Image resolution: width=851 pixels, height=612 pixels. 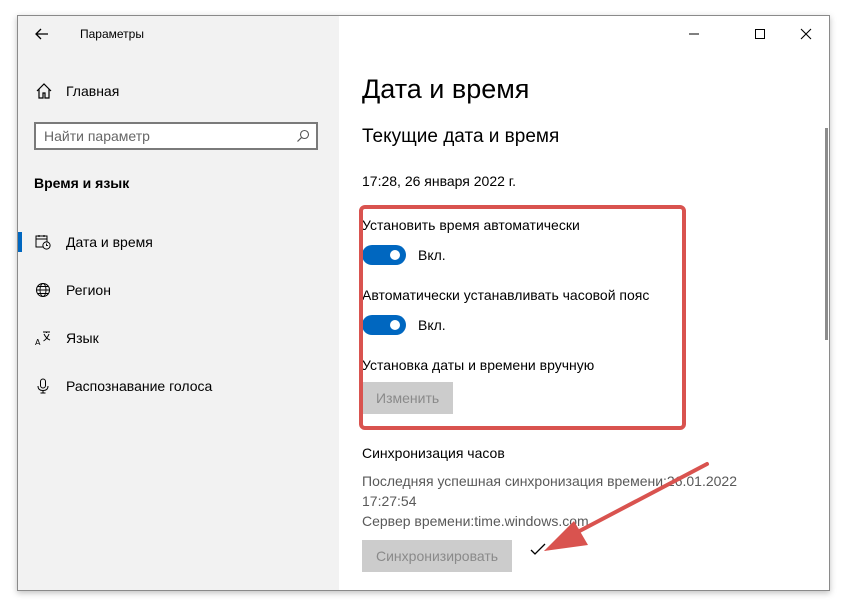 I want to click on globe-icon, so click(x=43, y=290).